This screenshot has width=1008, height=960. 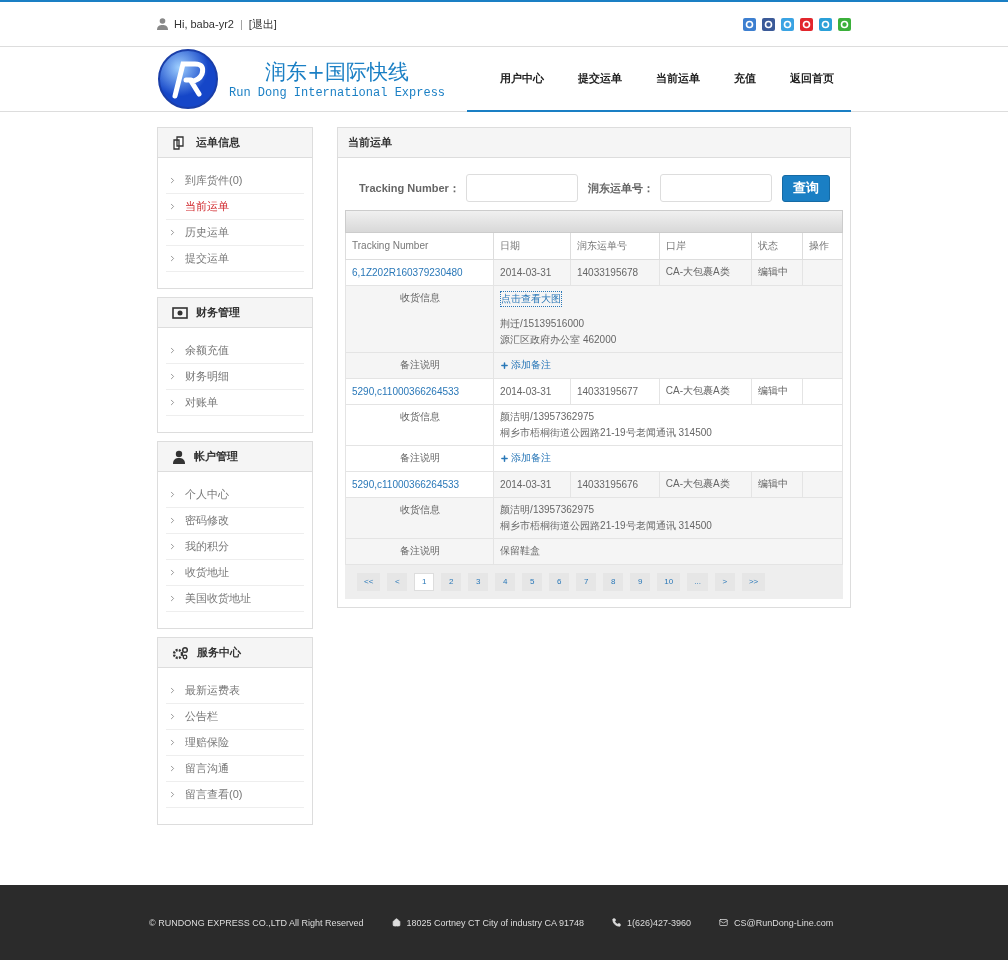 What do you see at coordinates (235, 521) in the screenshot?
I see `sidebar-item: 密码修改` at bounding box center [235, 521].